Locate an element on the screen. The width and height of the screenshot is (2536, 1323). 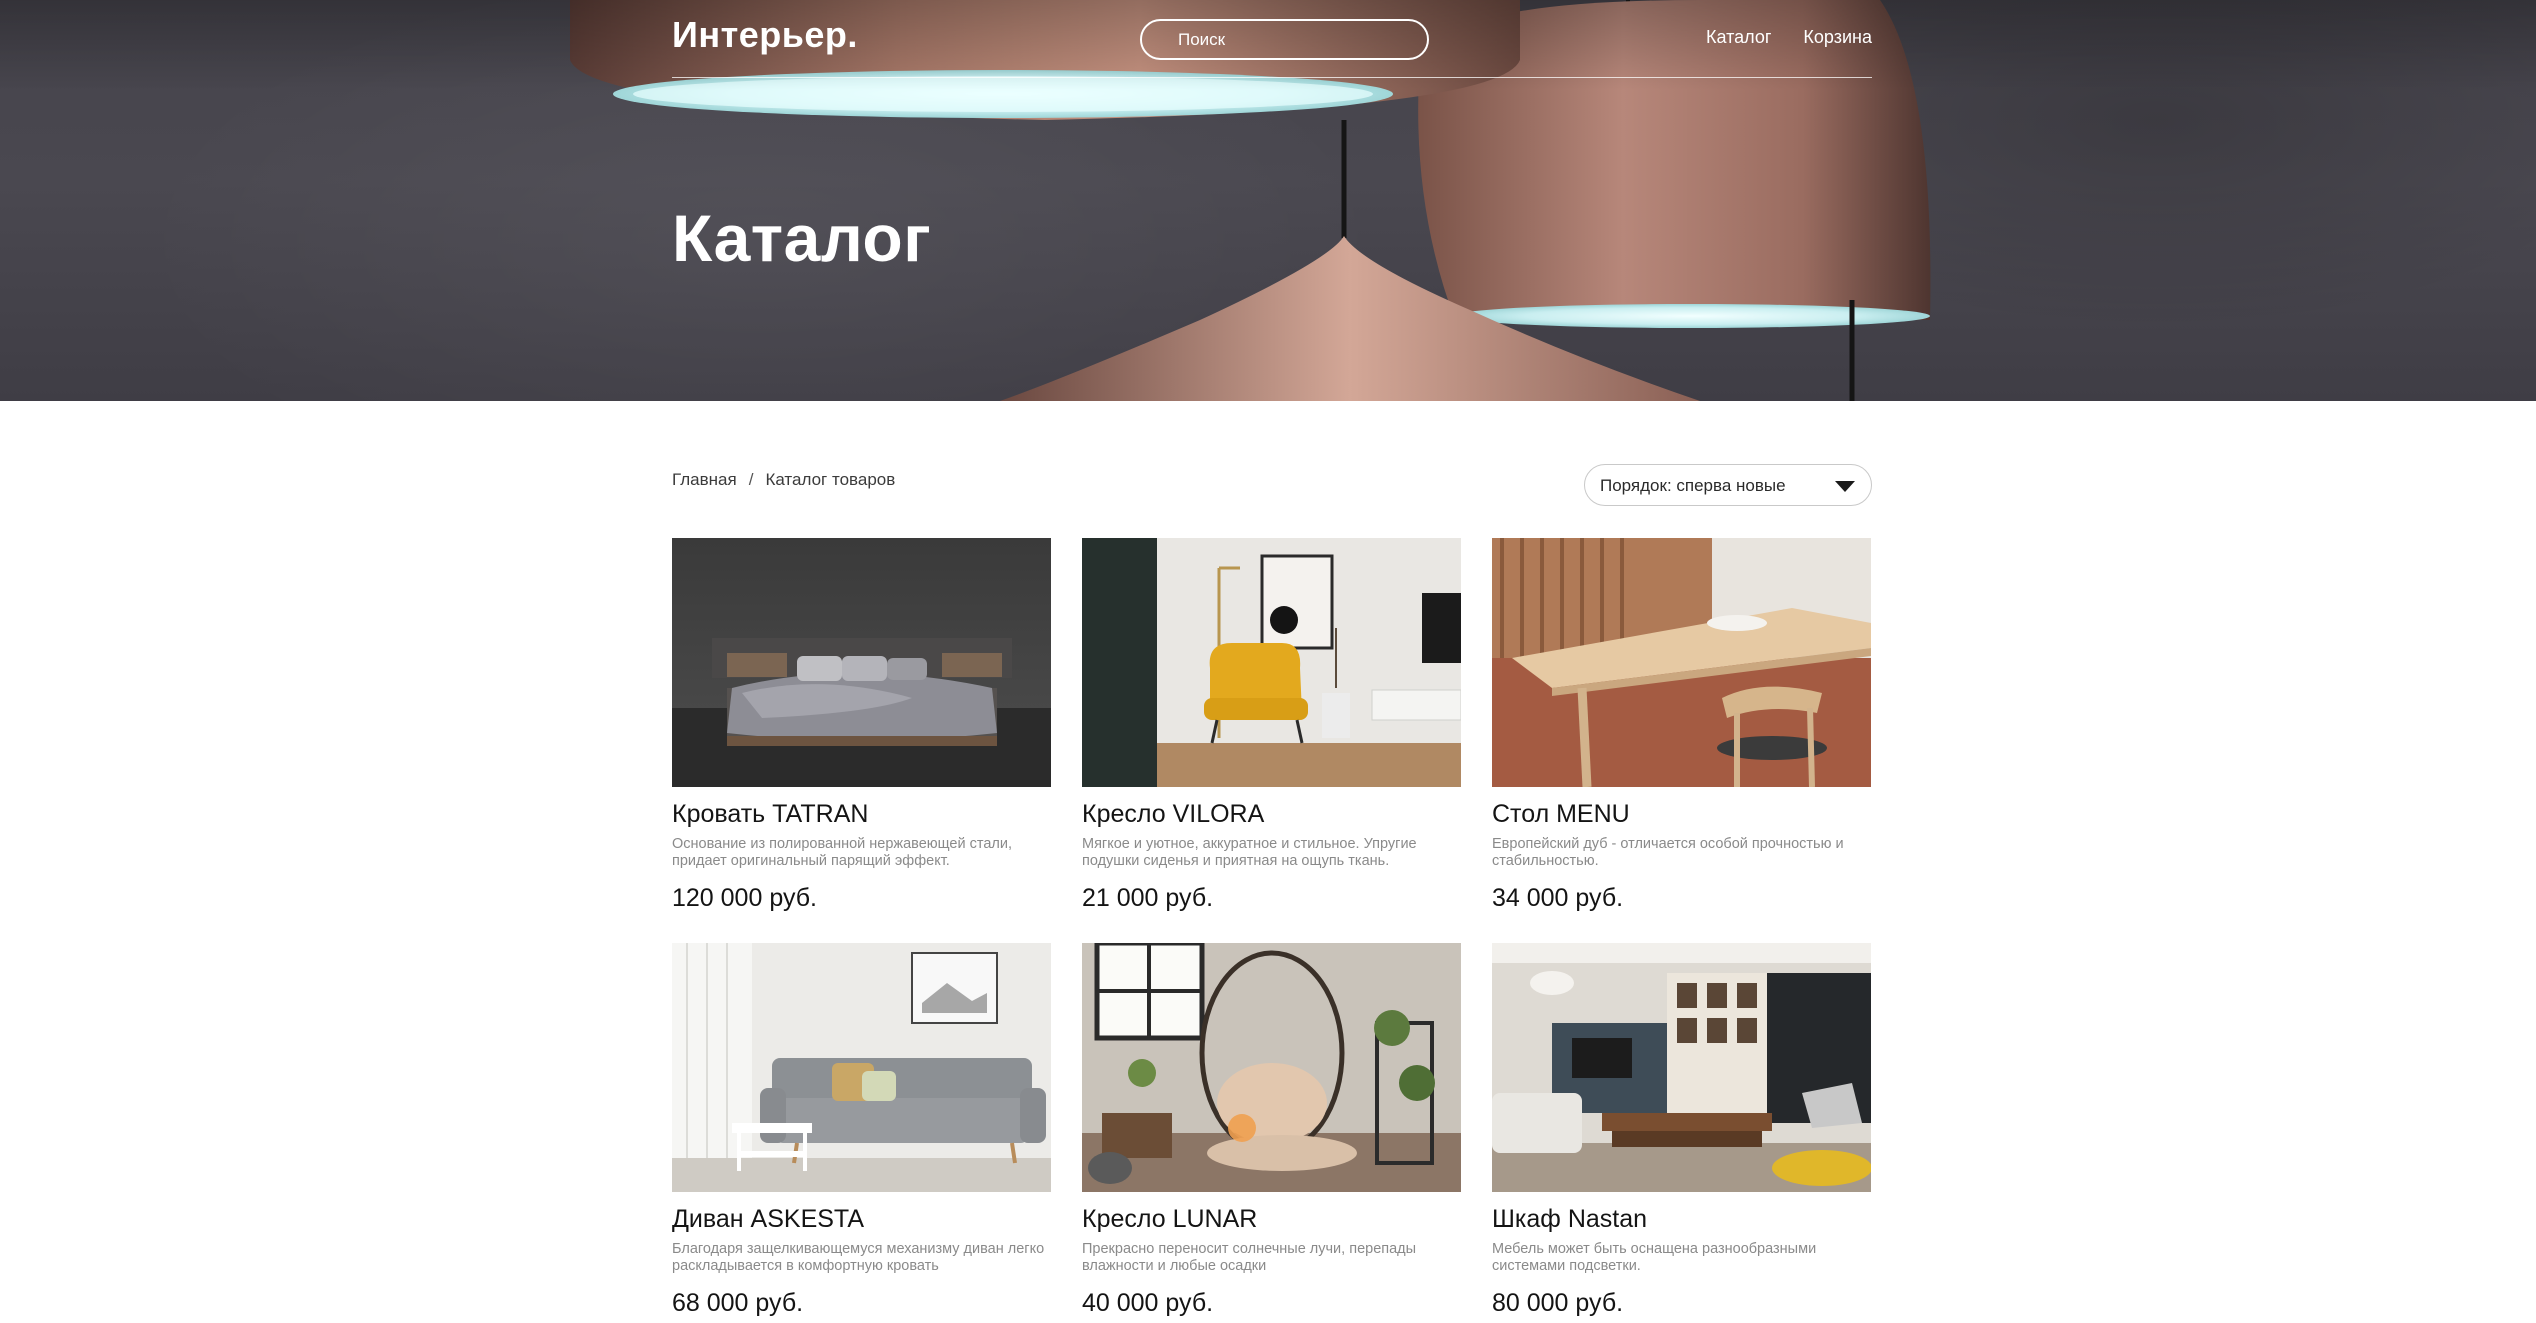
product-price: 40 000 руб. is located at coordinates (1148, 1303).